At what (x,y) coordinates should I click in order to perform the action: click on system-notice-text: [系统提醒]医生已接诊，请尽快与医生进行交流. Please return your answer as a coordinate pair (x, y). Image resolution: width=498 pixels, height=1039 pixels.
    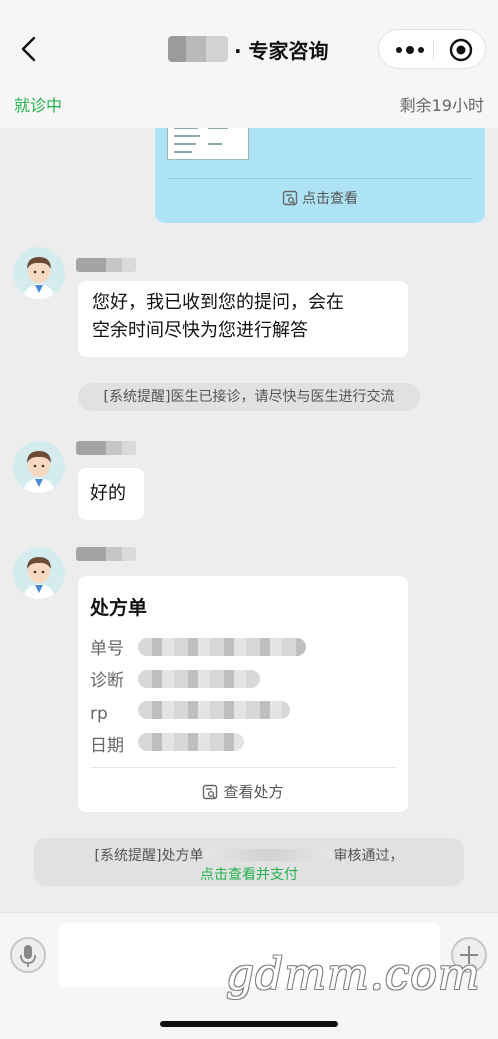
    Looking at the image, I should click on (249, 397).